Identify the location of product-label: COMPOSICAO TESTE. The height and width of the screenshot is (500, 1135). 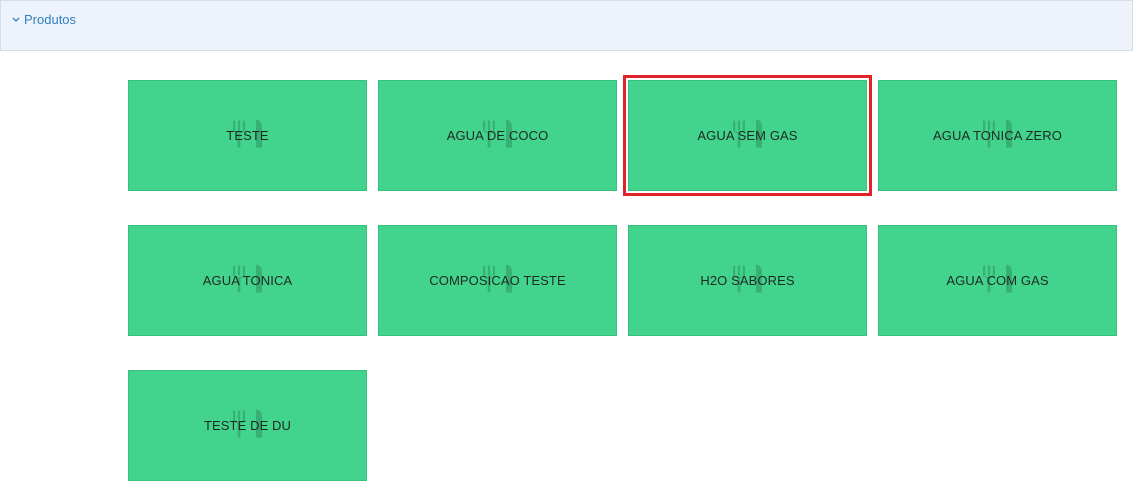
(497, 280).